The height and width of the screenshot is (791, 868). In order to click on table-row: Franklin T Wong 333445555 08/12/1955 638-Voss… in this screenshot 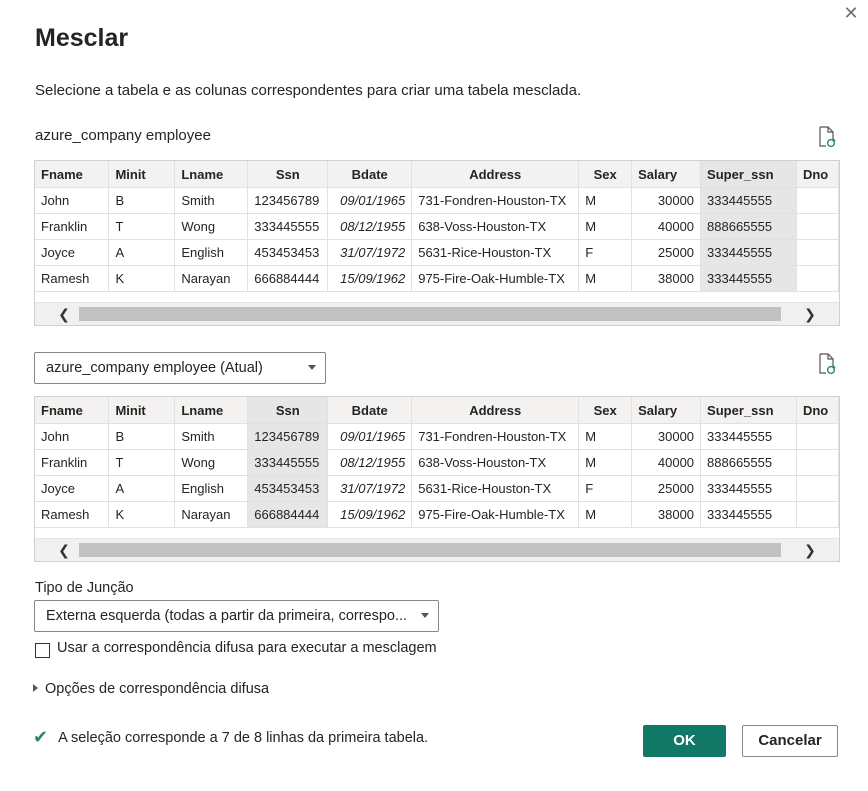, I will do `click(437, 226)`.